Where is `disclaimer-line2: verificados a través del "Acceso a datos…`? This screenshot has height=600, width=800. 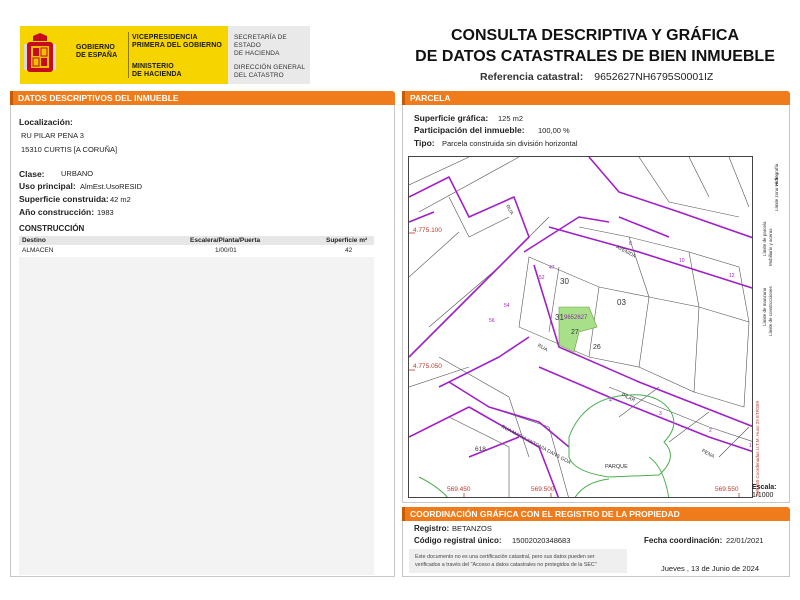
disclaimer-line2: verificados a través del "Acceso a datos… is located at coordinates (506, 565).